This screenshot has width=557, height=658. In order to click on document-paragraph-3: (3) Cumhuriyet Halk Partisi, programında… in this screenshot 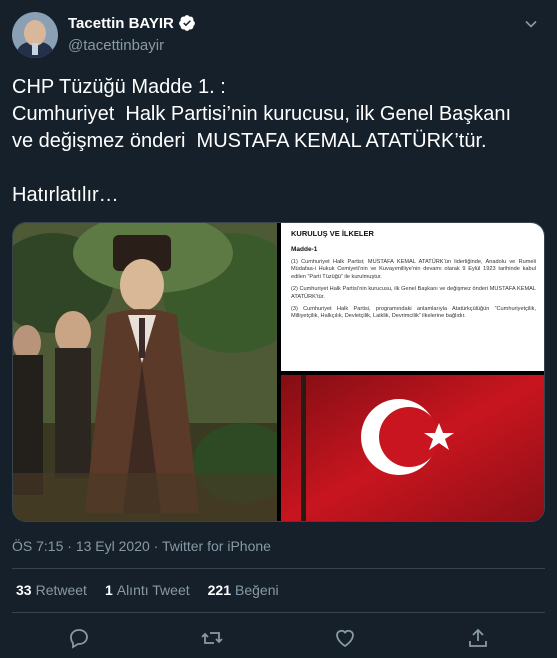, I will do `click(413, 313)`.